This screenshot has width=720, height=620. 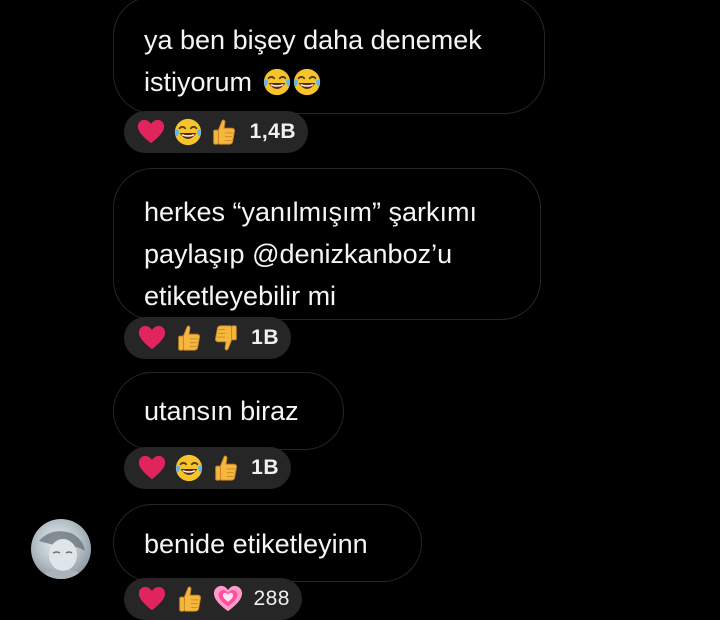 What do you see at coordinates (272, 131) in the screenshot?
I see `reaction-count: 1,4B` at bounding box center [272, 131].